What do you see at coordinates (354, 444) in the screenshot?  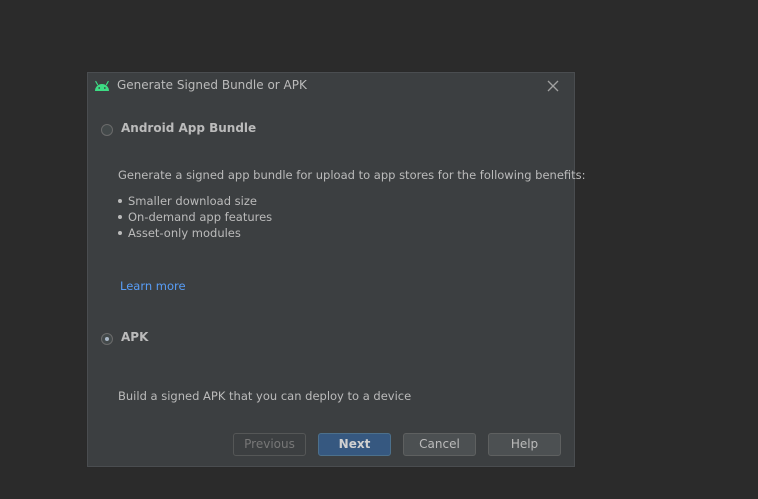 I see `next-button: Next` at bounding box center [354, 444].